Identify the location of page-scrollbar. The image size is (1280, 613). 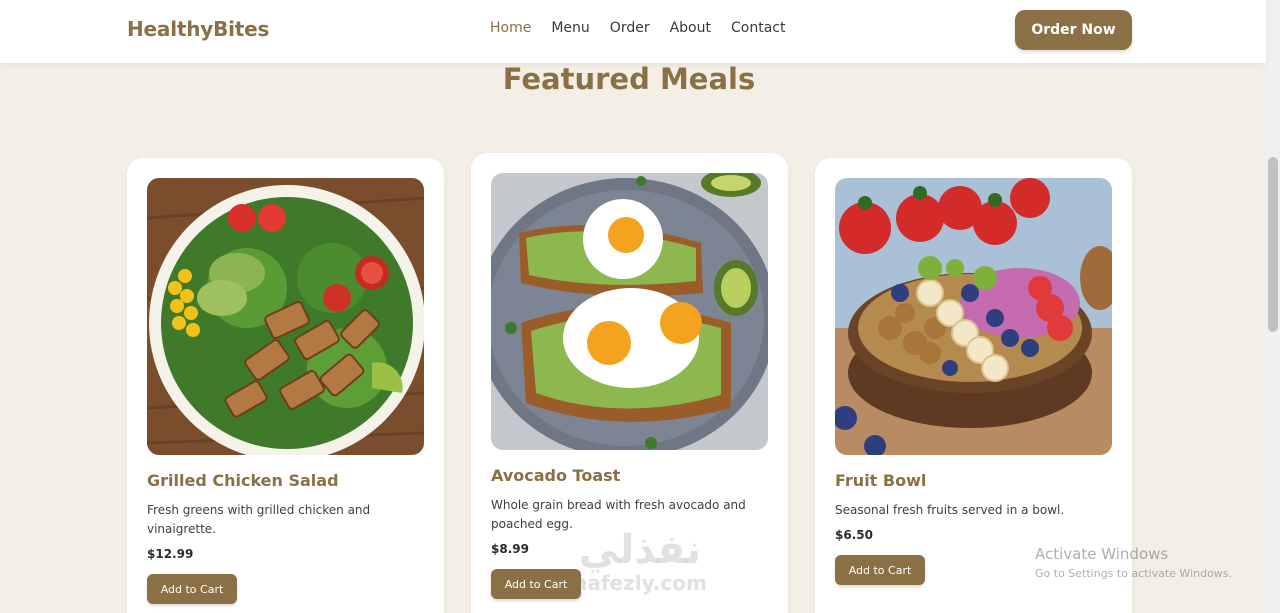
(1273, 306).